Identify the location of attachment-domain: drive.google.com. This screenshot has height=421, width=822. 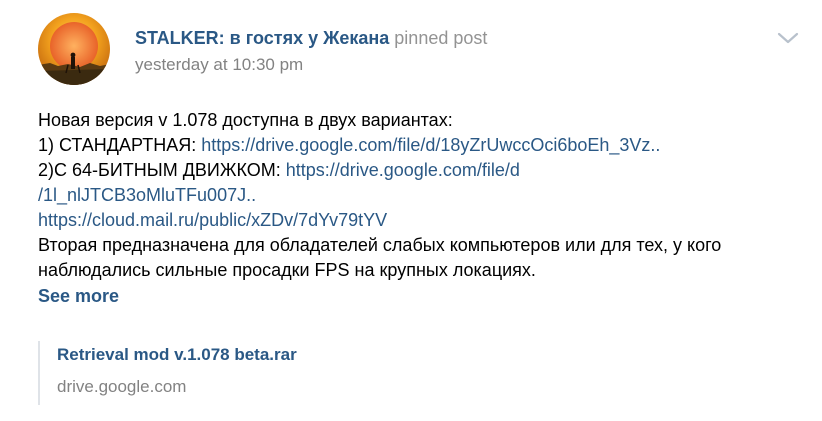
(122, 386).